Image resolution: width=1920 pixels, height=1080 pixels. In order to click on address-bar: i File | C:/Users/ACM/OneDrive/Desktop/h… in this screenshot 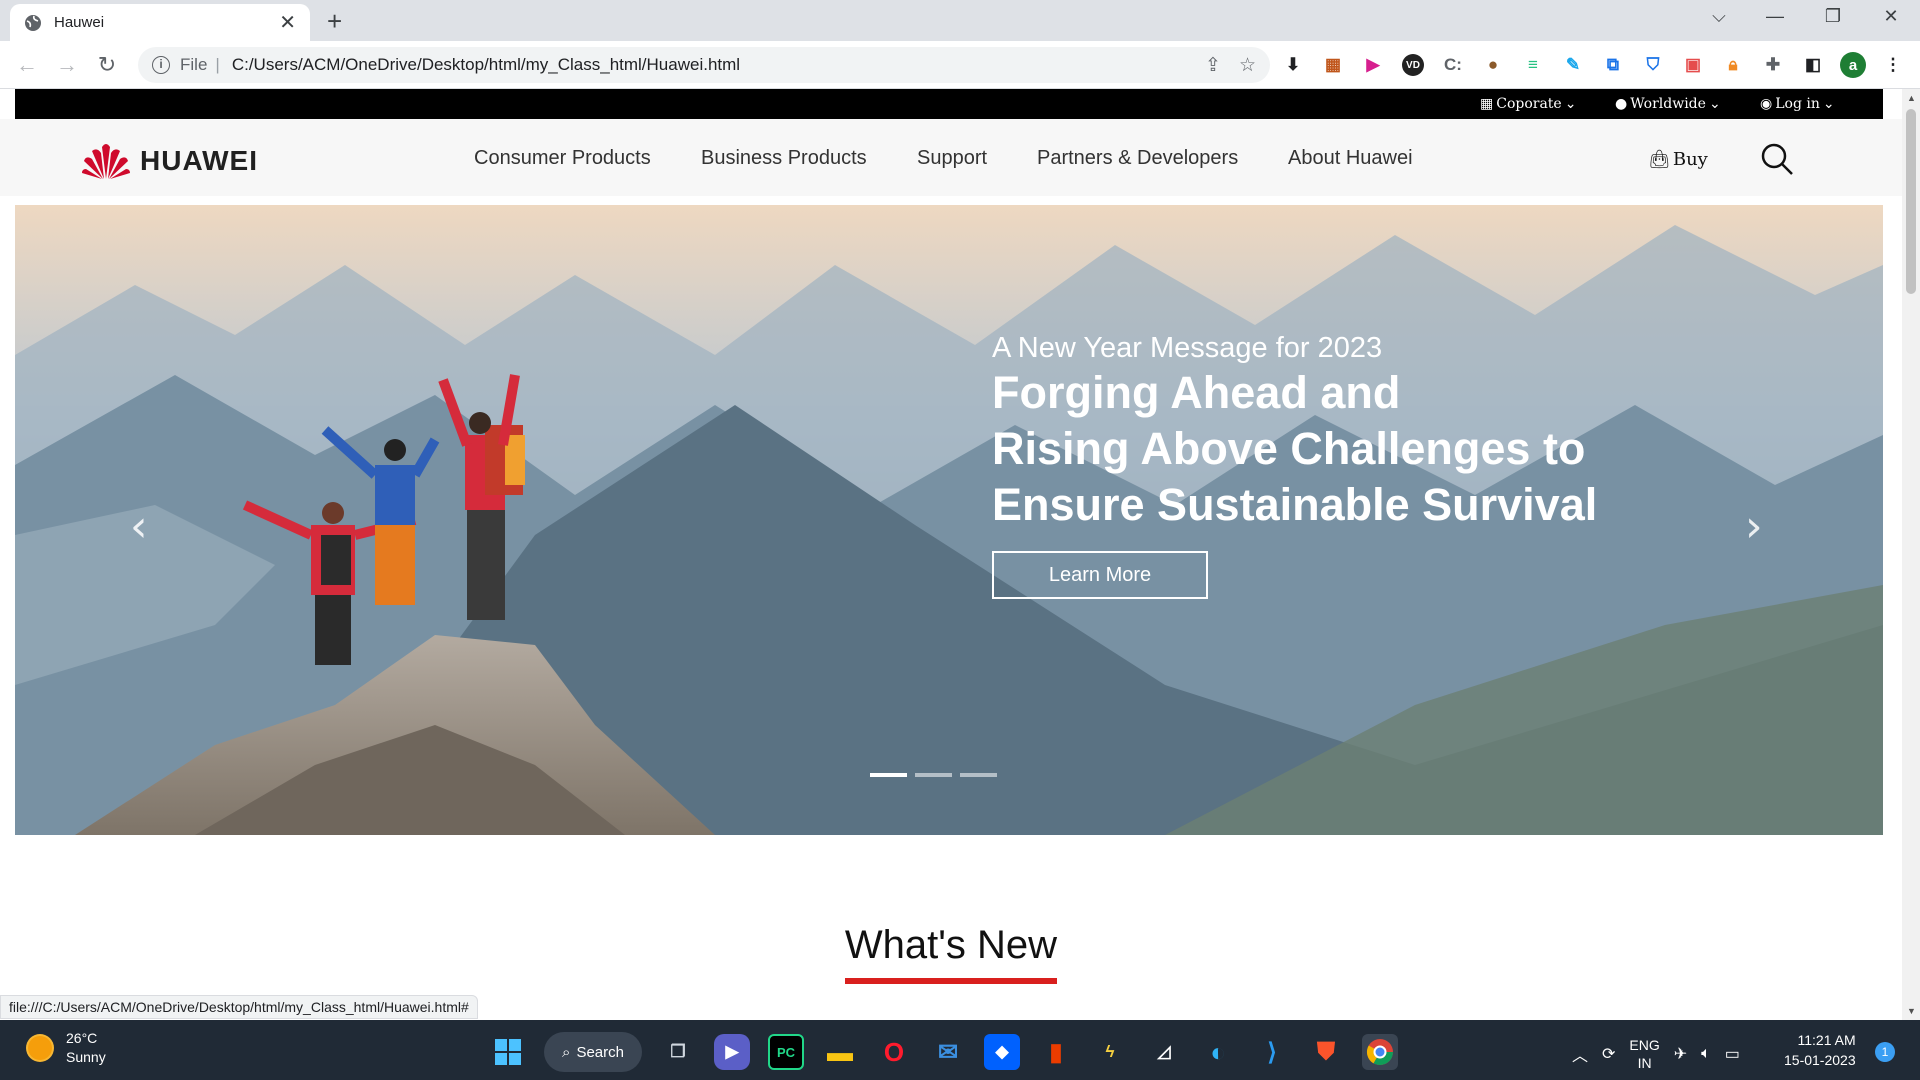, I will do `click(704, 65)`.